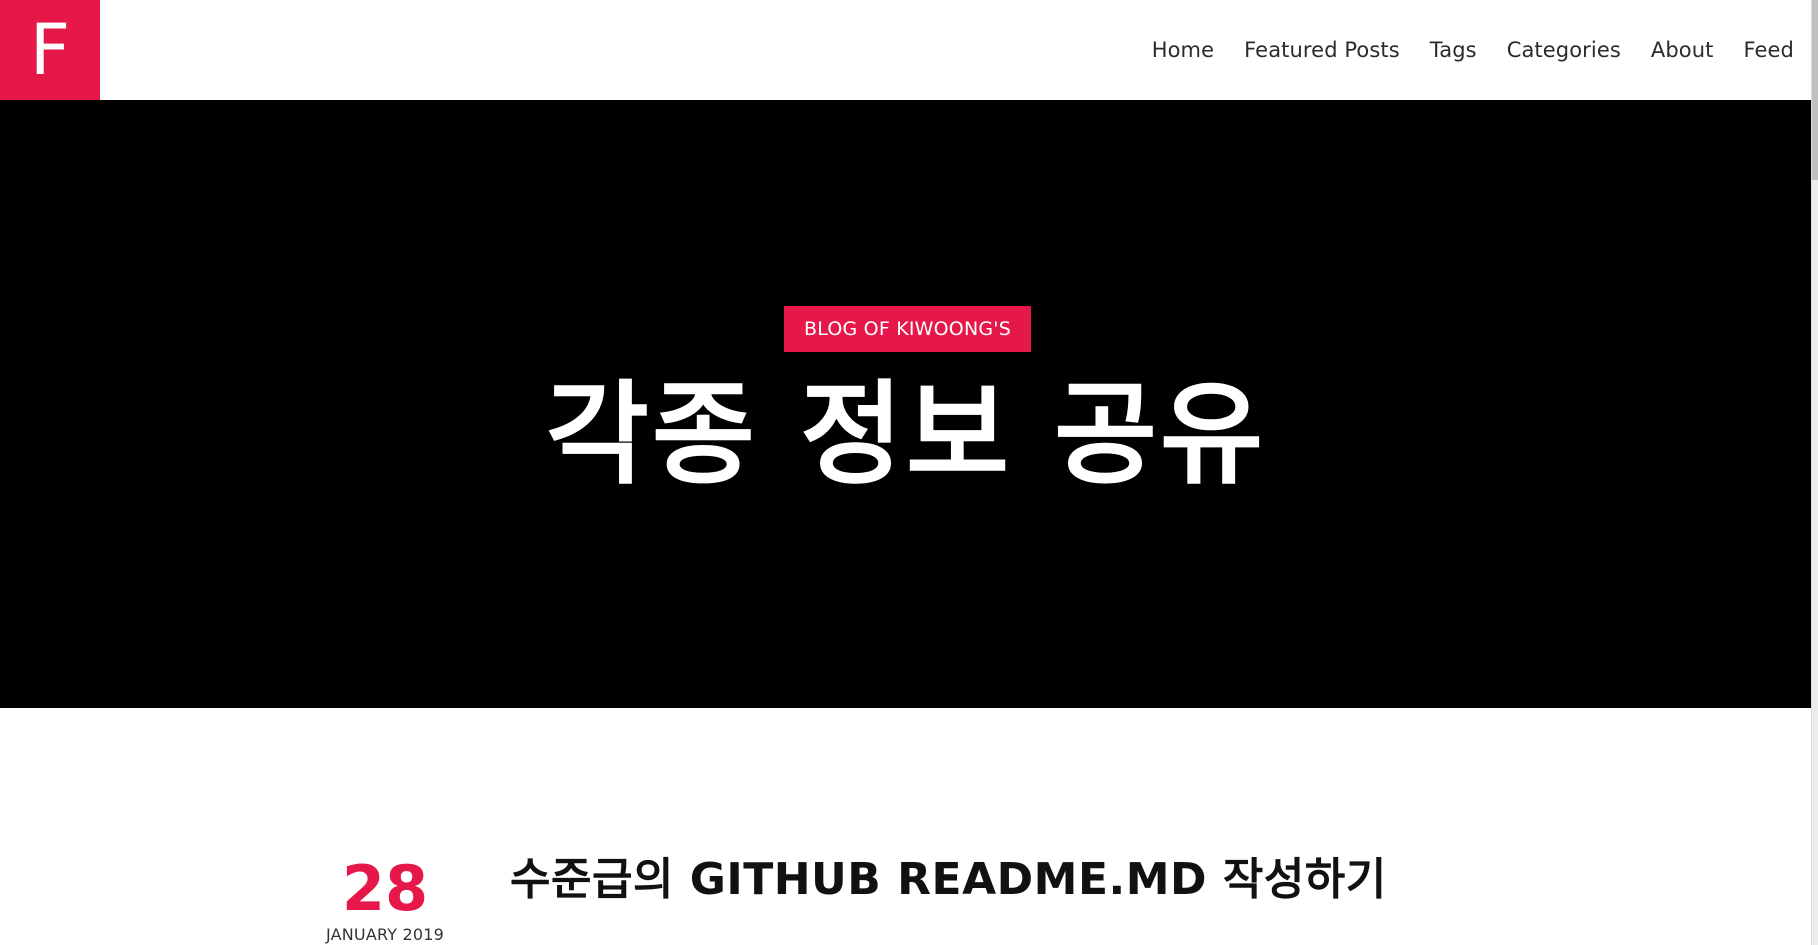  Describe the element at coordinates (1564, 50) in the screenshot. I see `nav-categories-link: Categories` at that location.